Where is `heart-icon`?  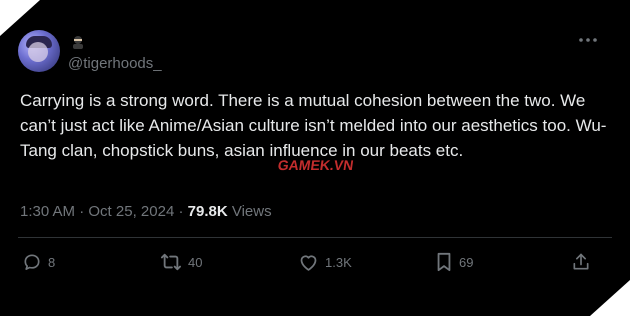
heart-icon is located at coordinates (308, 262).